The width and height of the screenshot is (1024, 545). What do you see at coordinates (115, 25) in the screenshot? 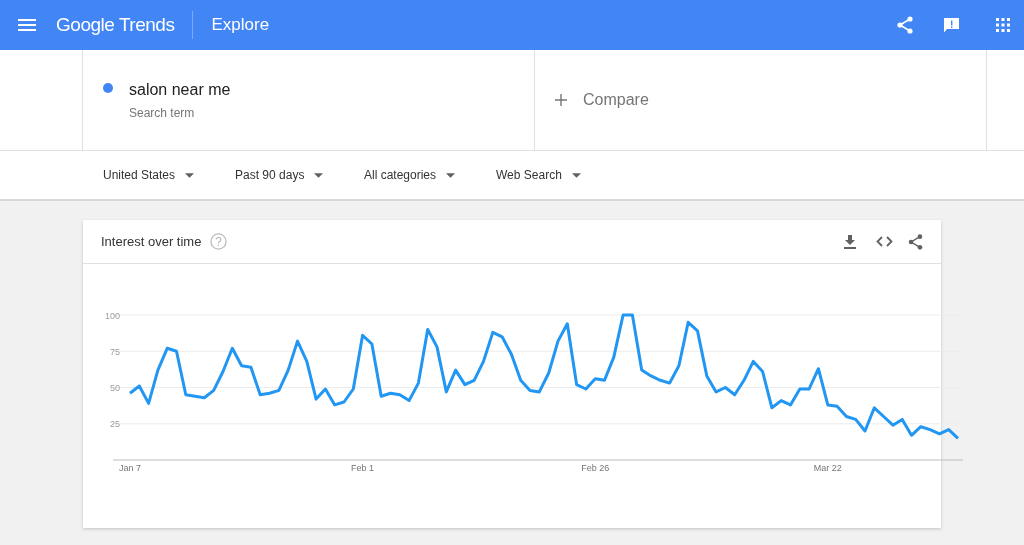
I see `logo: Google Trends` at bounding box center [115, 25].